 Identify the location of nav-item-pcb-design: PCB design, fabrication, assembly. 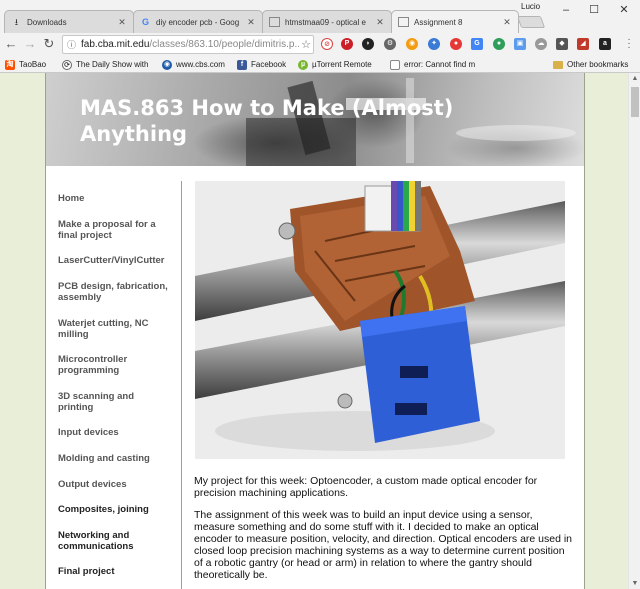
(117, 292).